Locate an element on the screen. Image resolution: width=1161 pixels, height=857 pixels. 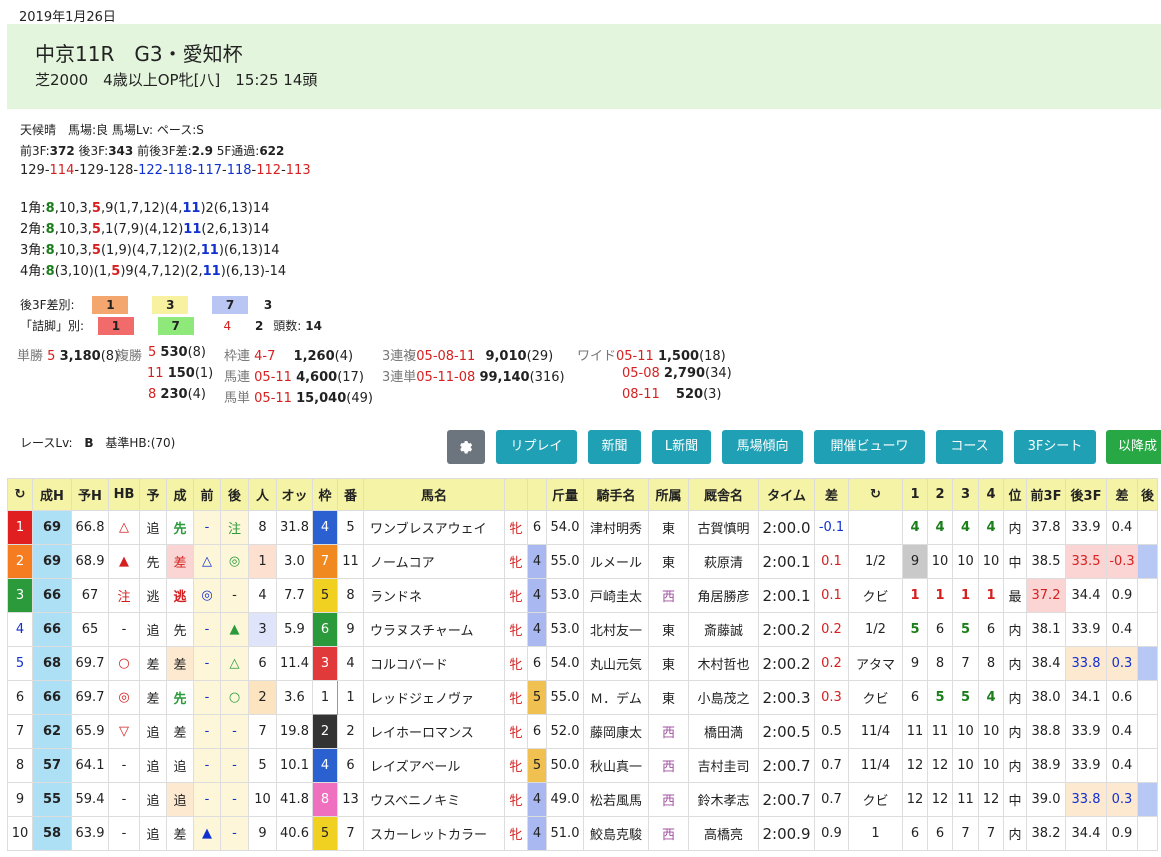
col-trainer: 厩舎名 is located at coordinates (723, 494).